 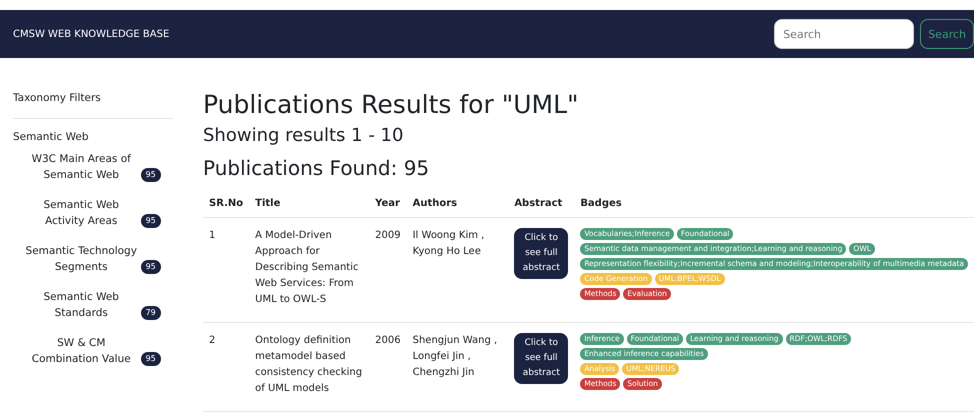 What do you see at coordinates (226, 367) in the screenshot?
I see `table-cell: 2` at bounding box center [226, 367].